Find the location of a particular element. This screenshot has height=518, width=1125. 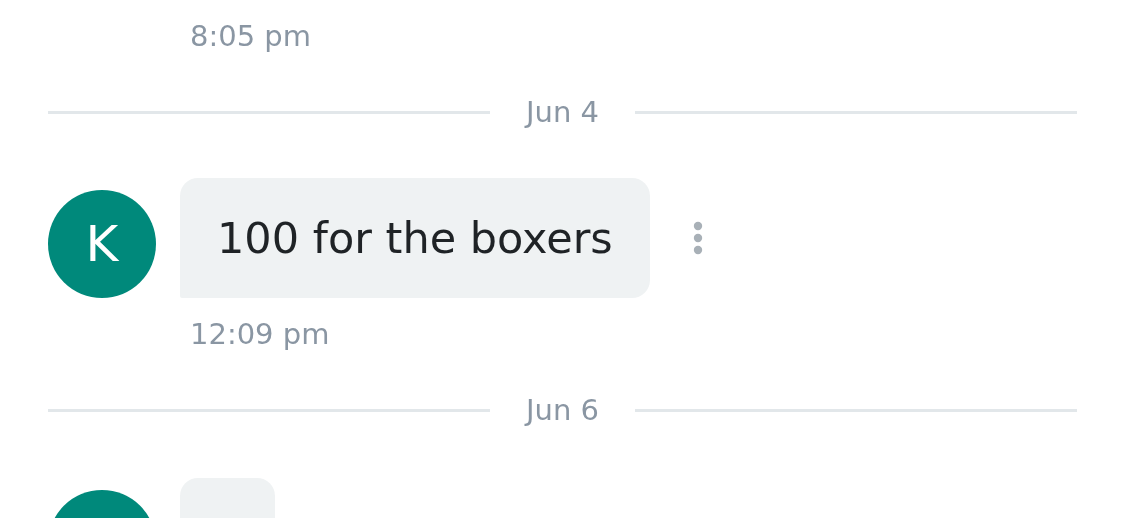

more-options-icon is located at coordinates (697, 238).